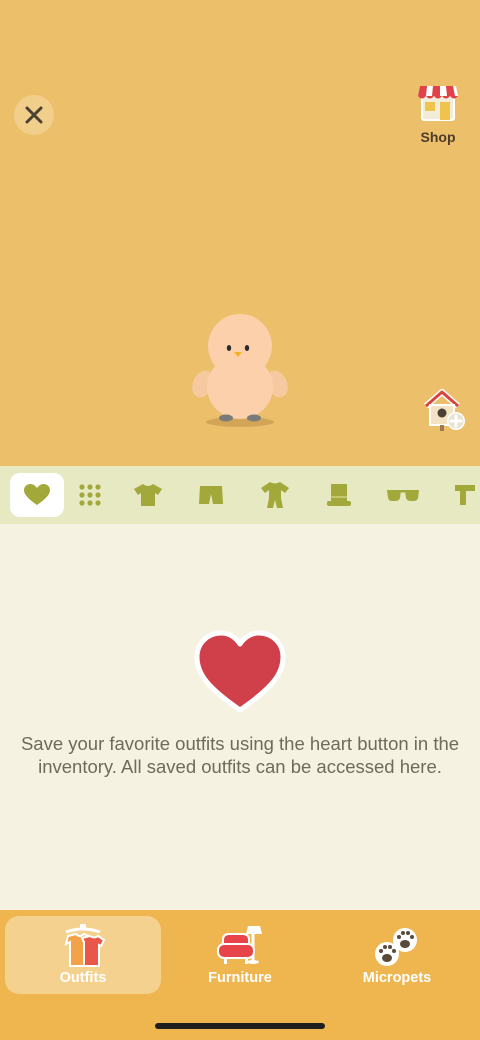 The height and width of the screenshot is (1040, 480). I want to click on shop-storefront-icon, so click(438, 103).